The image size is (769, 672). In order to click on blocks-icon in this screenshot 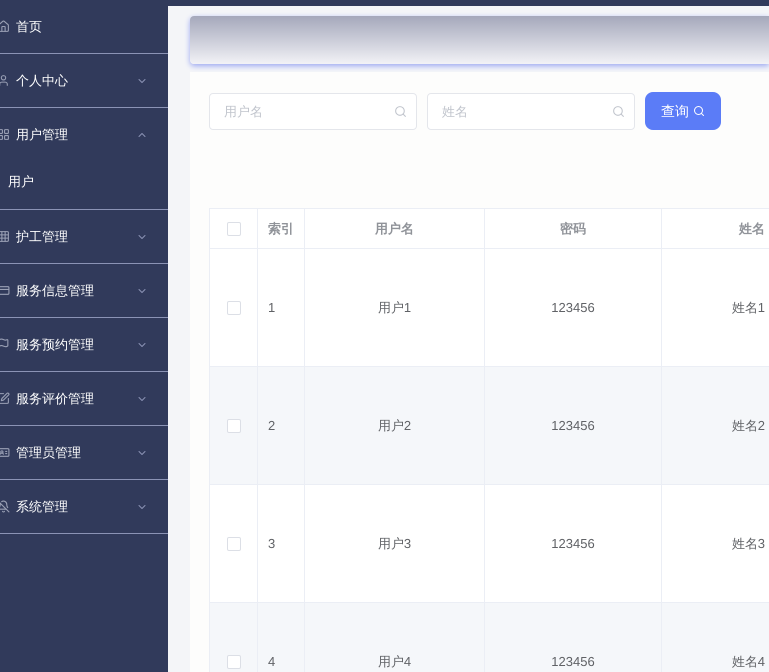, I will do `click(5, 134)`.